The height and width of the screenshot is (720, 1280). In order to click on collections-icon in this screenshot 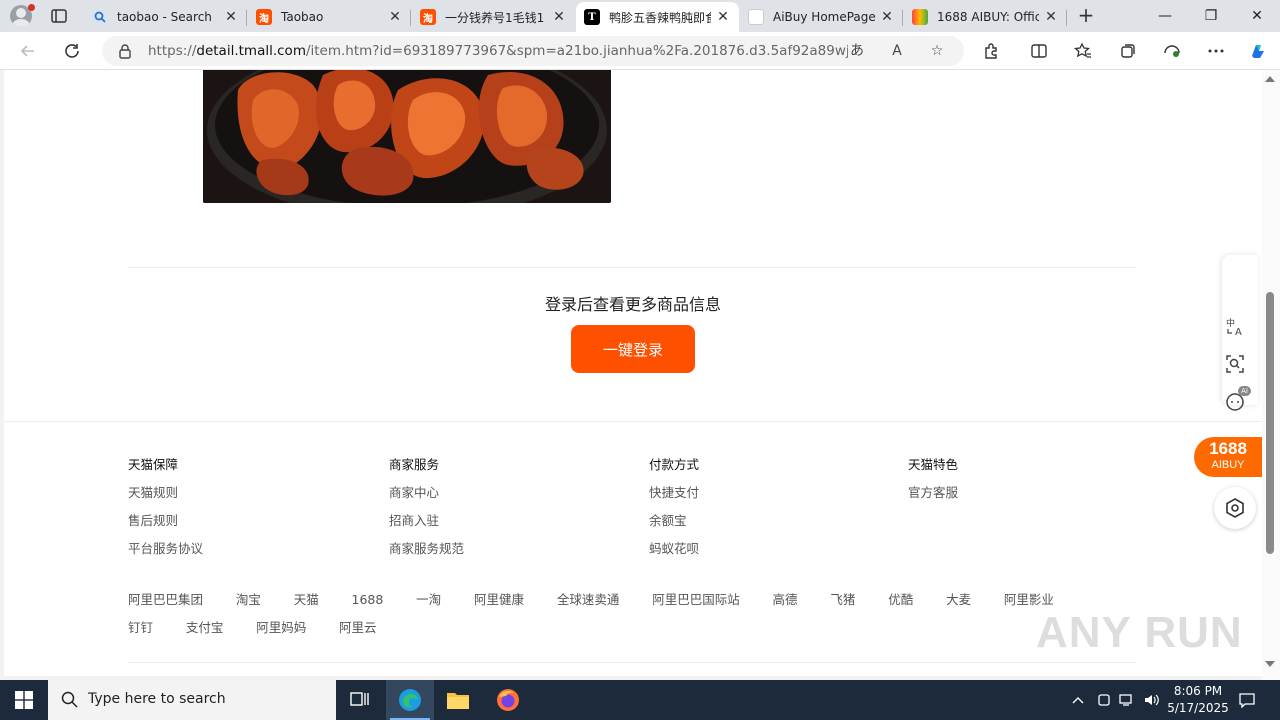, I will do `click(1128, 51)`.